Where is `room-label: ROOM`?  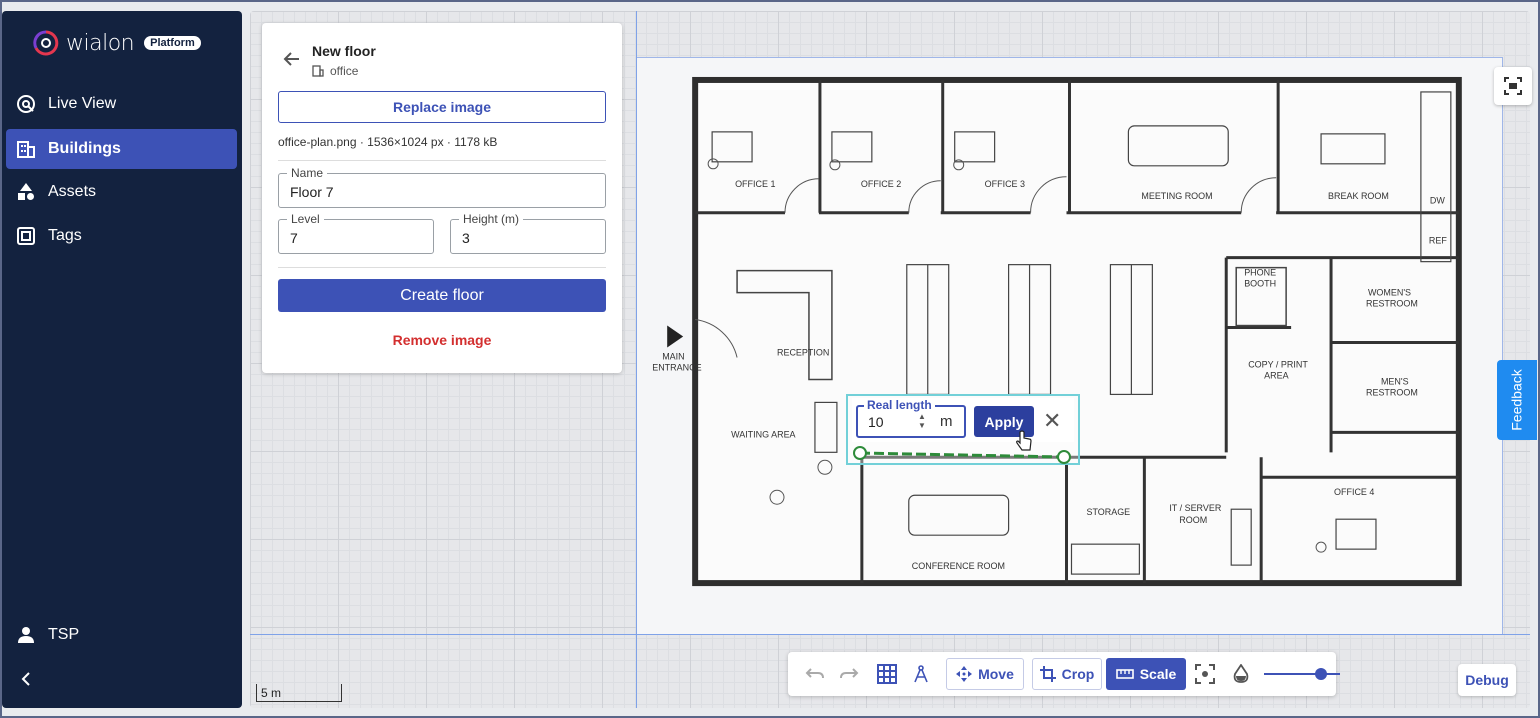
room-label: ROOM is located at coordinates (1193, 520).